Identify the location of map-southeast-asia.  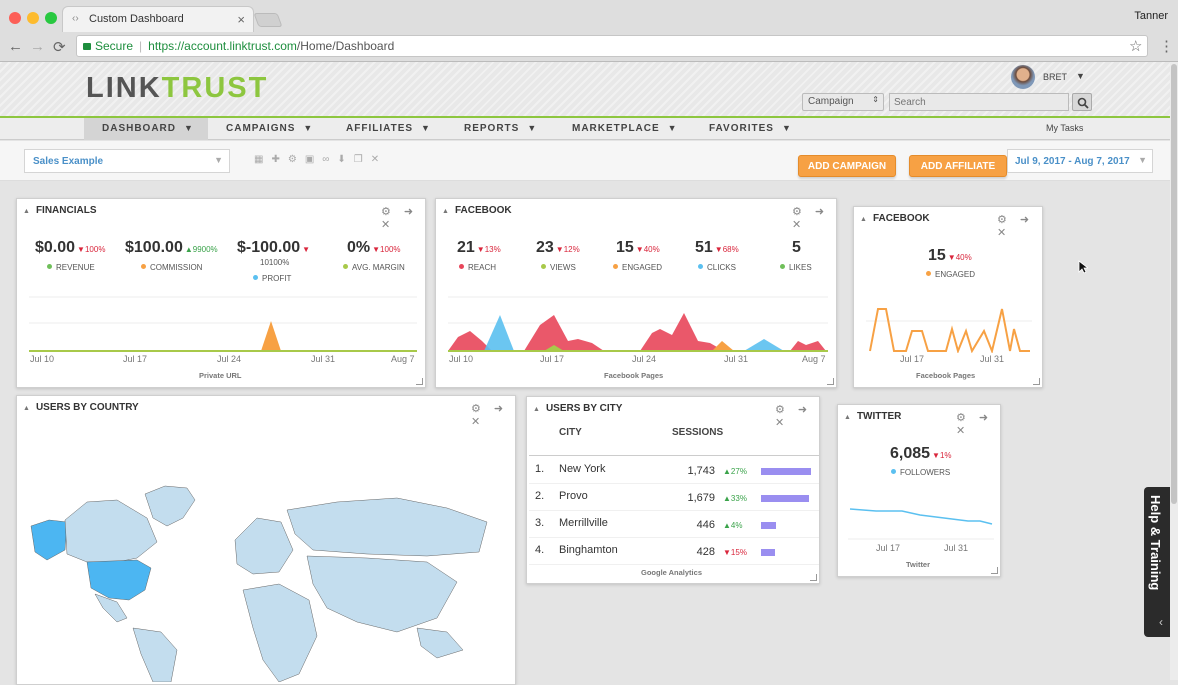
(440, 643).